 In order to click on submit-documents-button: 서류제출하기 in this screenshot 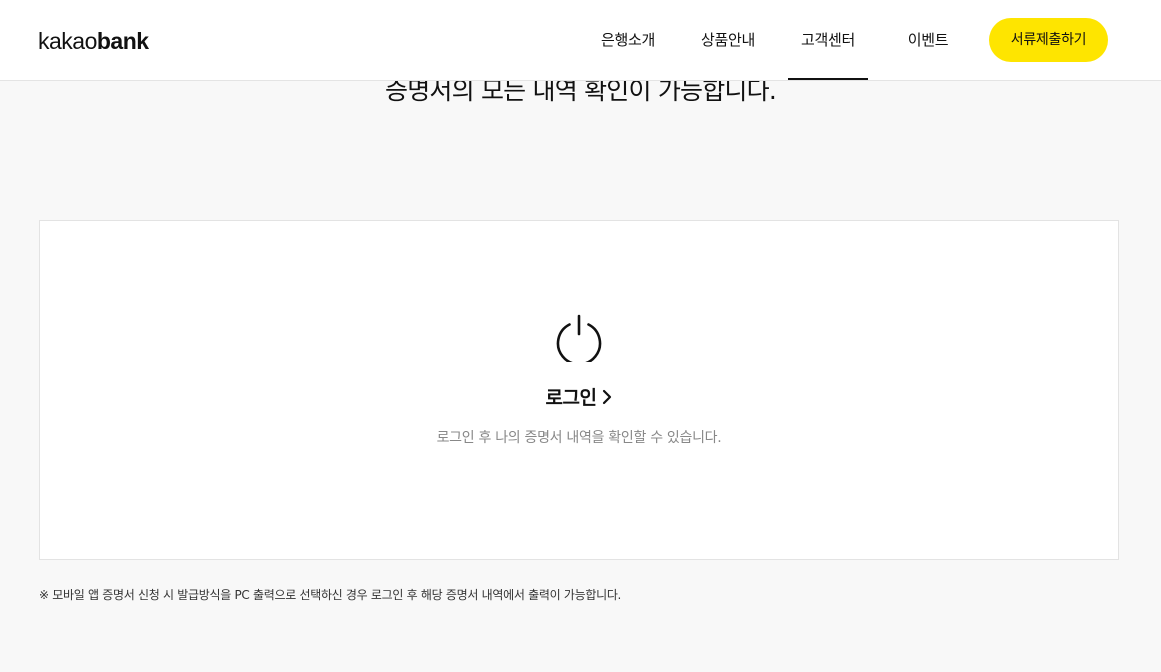, I will do `click(1048, 40)`.